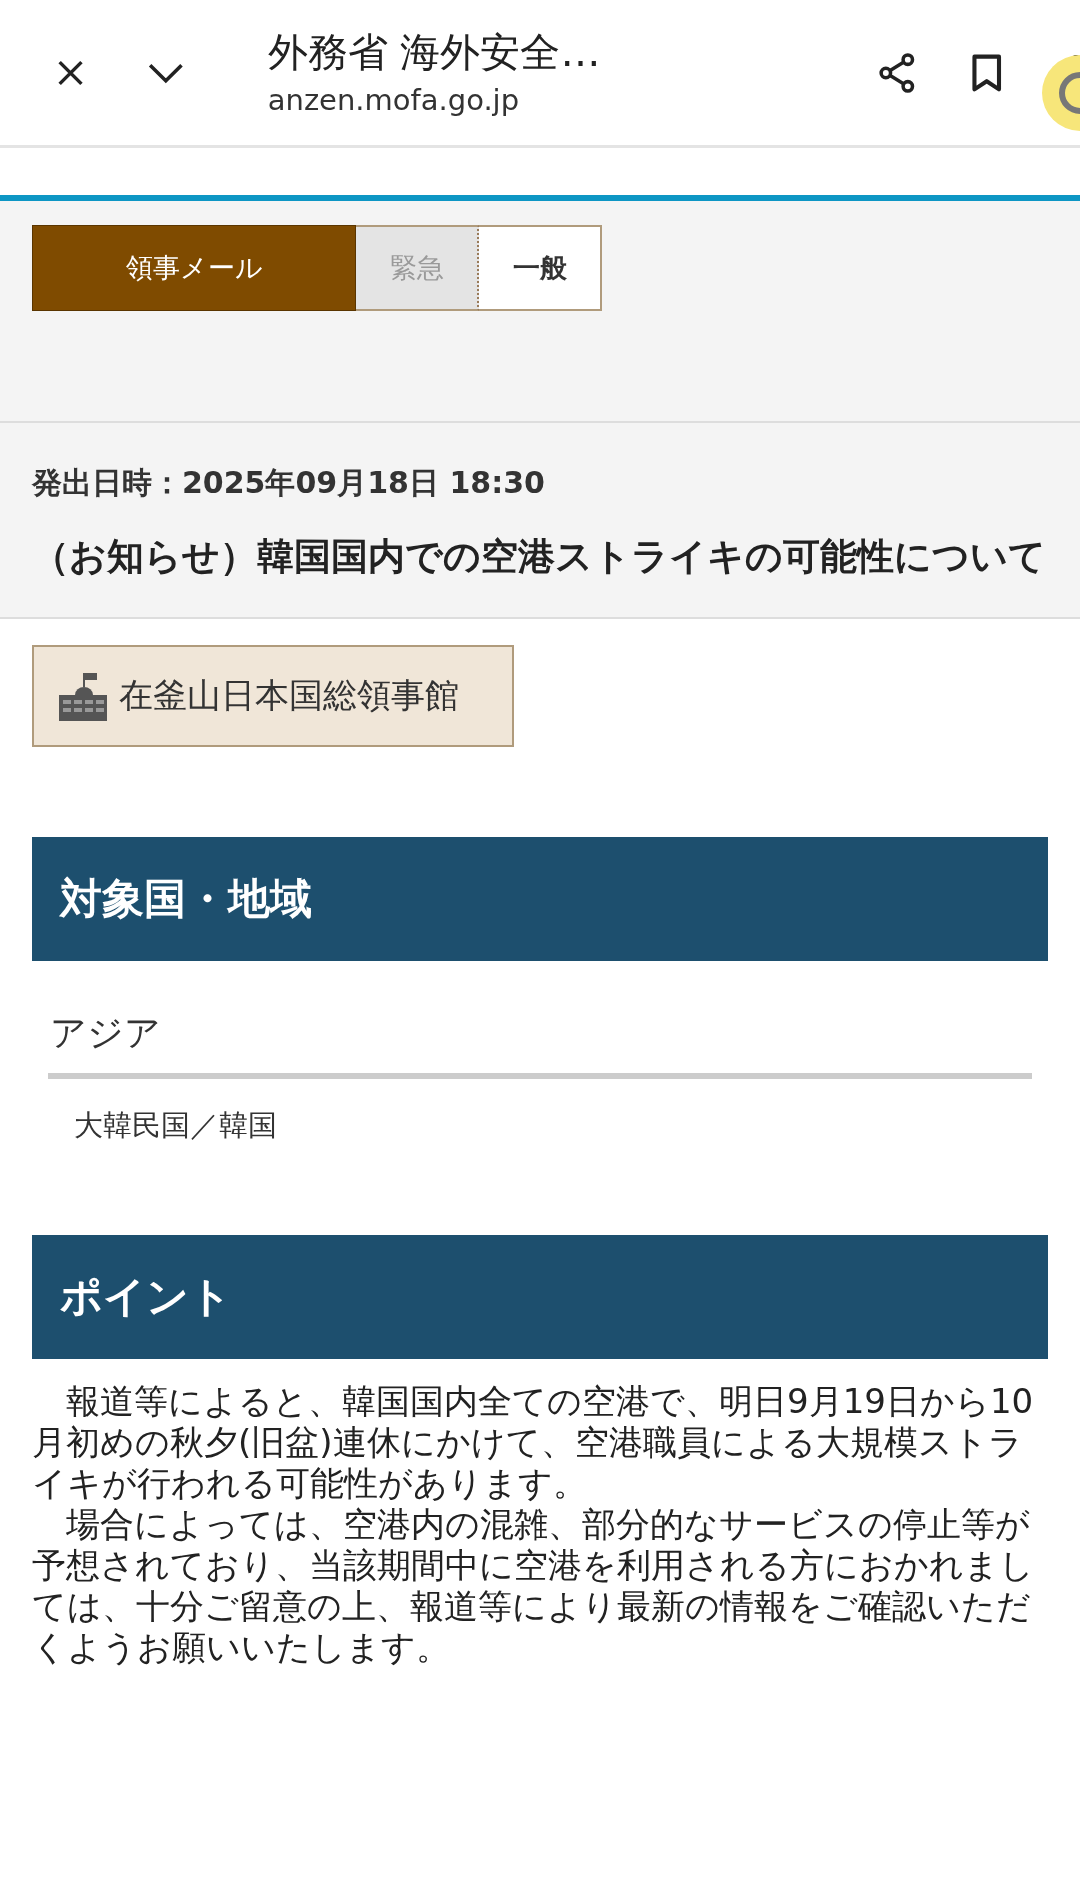 This screenshot has height=1891, width=1080. Describe the element at coordinates (289, 483) in the screenshot. I see `issue-date: 発出日時：2025年09月18日 18:30` at that location.